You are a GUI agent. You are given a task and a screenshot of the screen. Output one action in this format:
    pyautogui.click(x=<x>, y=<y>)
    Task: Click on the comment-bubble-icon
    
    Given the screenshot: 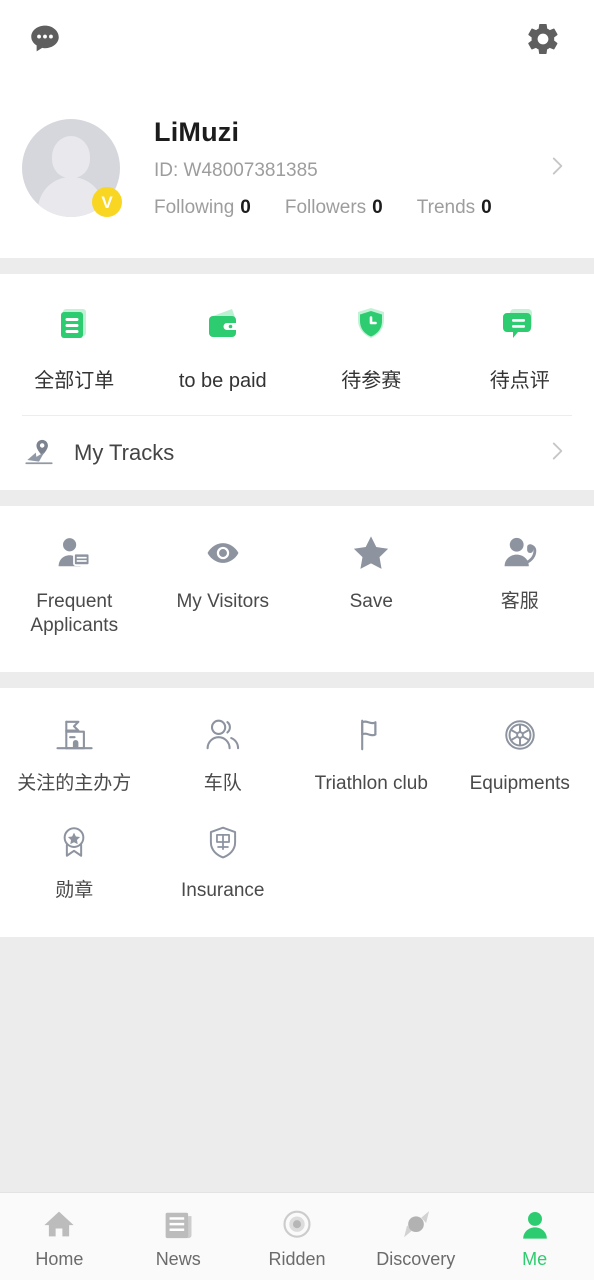 What is the action you would take?
    pyautogui.click(x=520, y=326)
    